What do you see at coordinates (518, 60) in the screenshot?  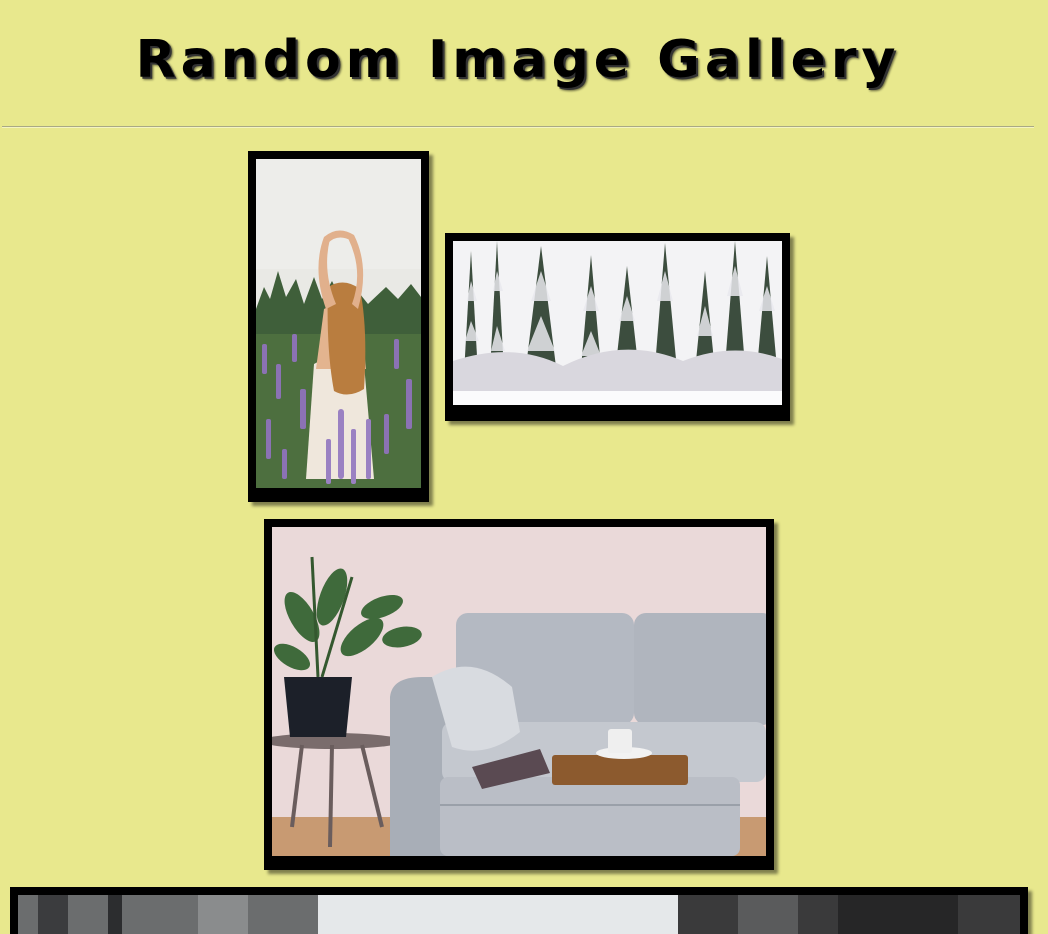 I see `page-title: Random Image Gallery` at bounding box center [518, 60].